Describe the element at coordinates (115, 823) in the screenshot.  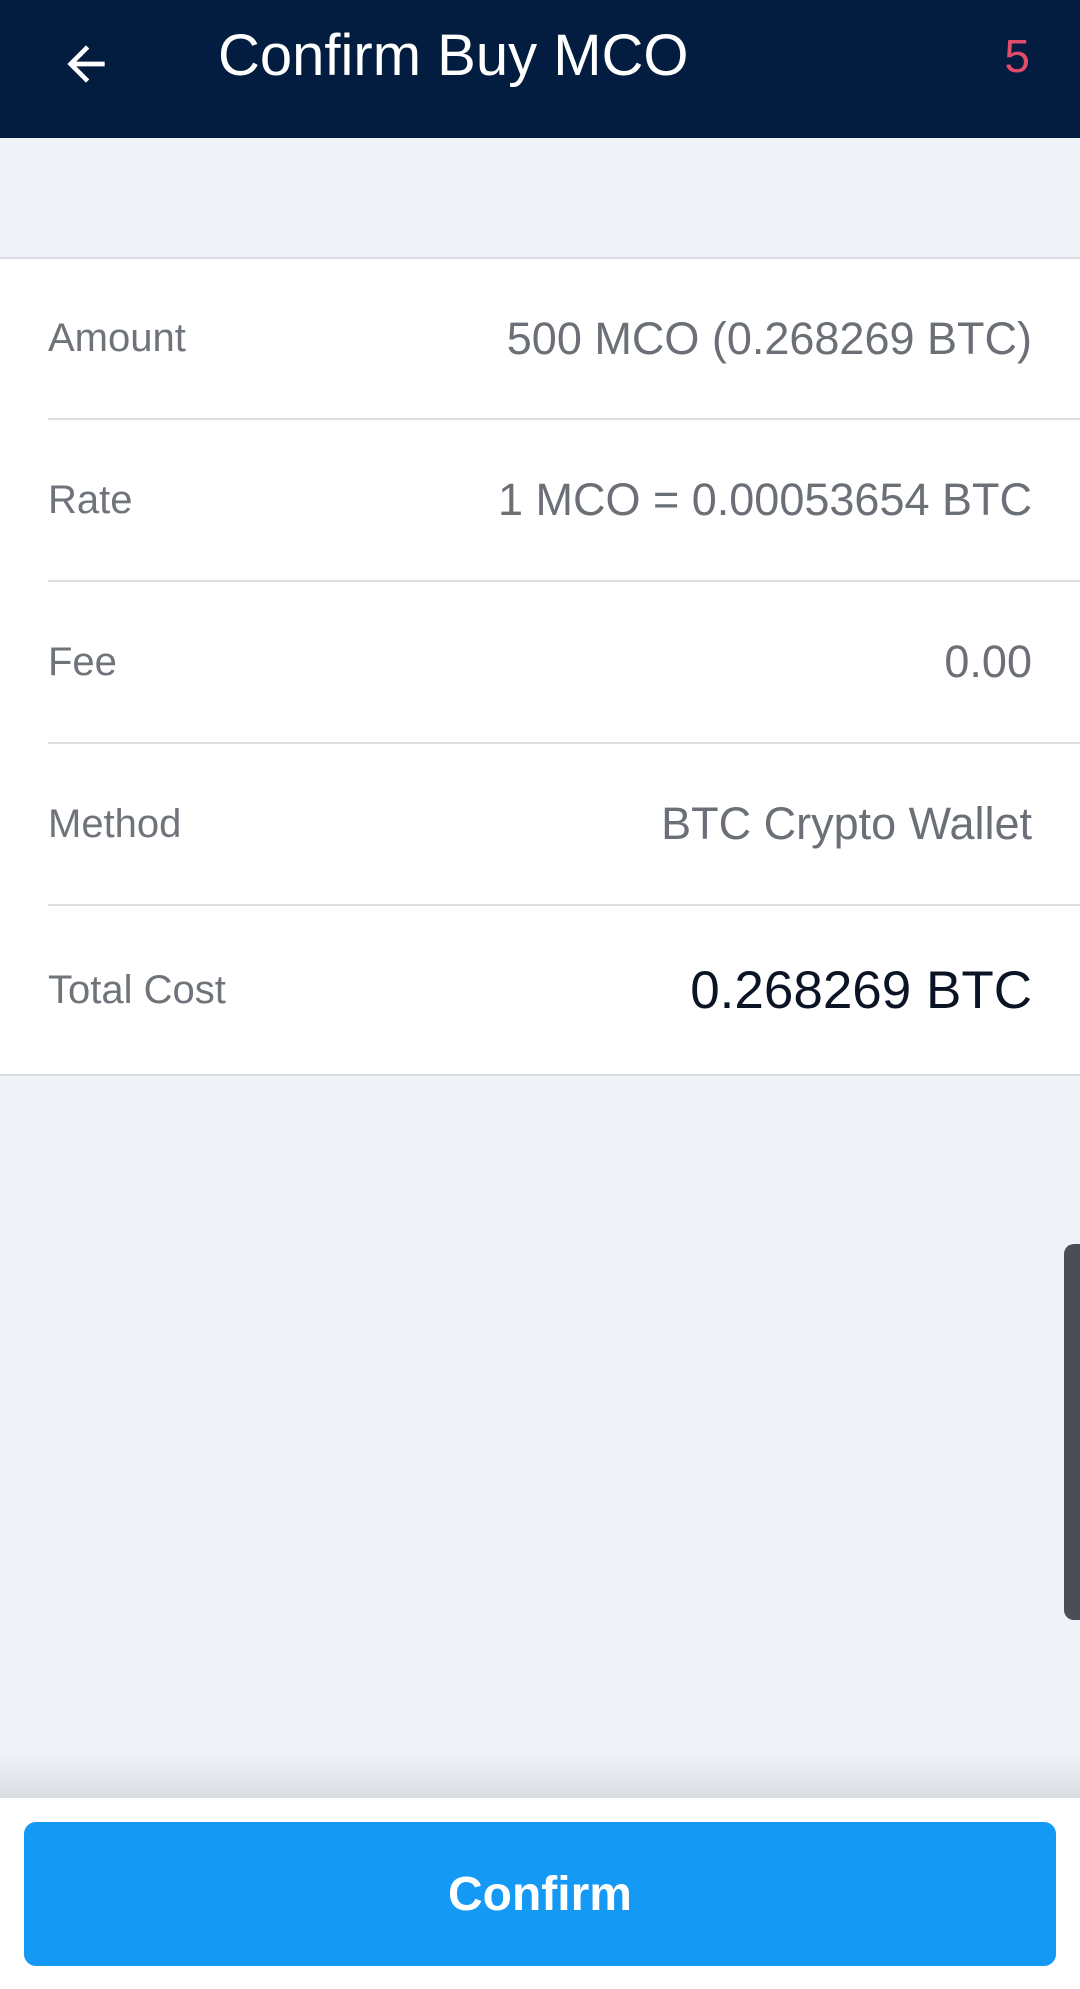
I see `method-label: Method` at that location.